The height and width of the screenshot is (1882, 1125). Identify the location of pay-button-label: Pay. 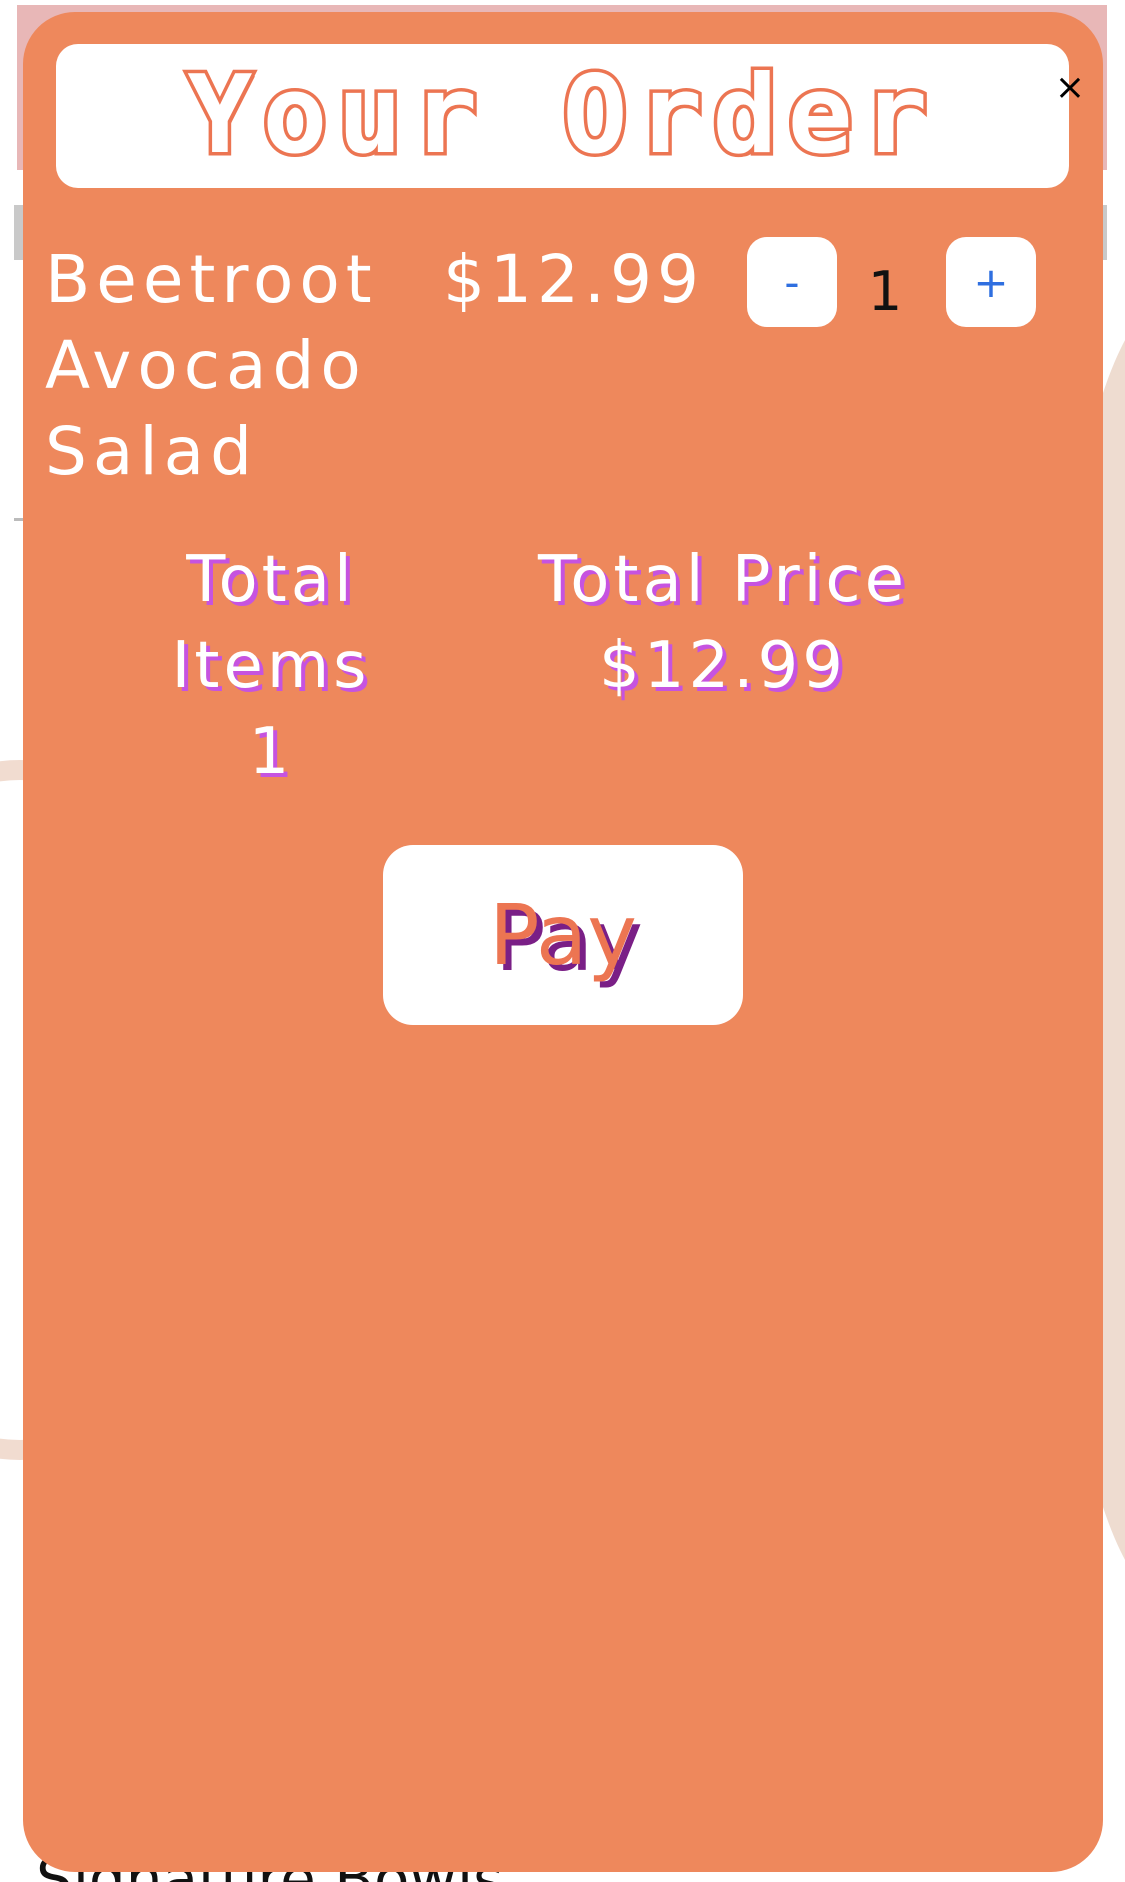
(563, 935).